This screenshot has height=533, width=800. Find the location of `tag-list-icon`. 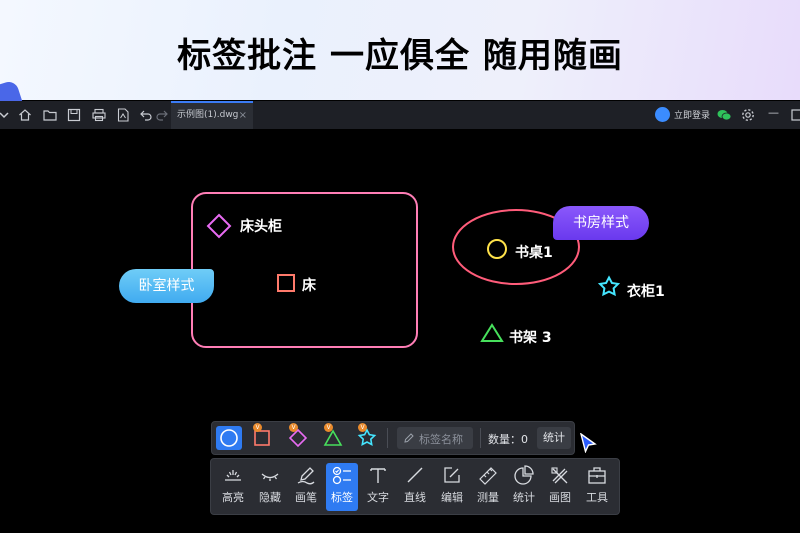

tag-list-icon is located at coordinates (341, 475).